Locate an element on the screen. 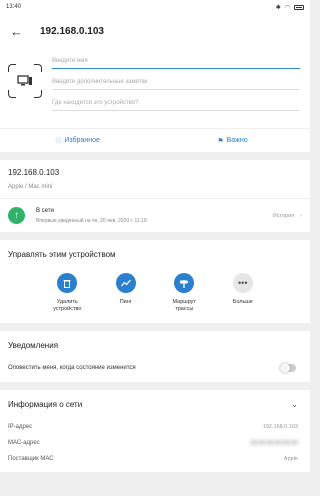 This screenshot has width=320, height=496. mac-vendor-value: Apple is located at coordinates (290, 459).